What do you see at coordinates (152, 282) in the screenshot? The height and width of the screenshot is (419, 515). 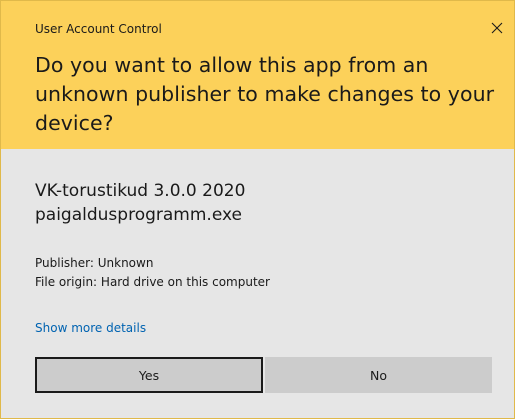 I see `file-origin-info: File origin: Hard drive on this computer` at bounding box center [152, 282].